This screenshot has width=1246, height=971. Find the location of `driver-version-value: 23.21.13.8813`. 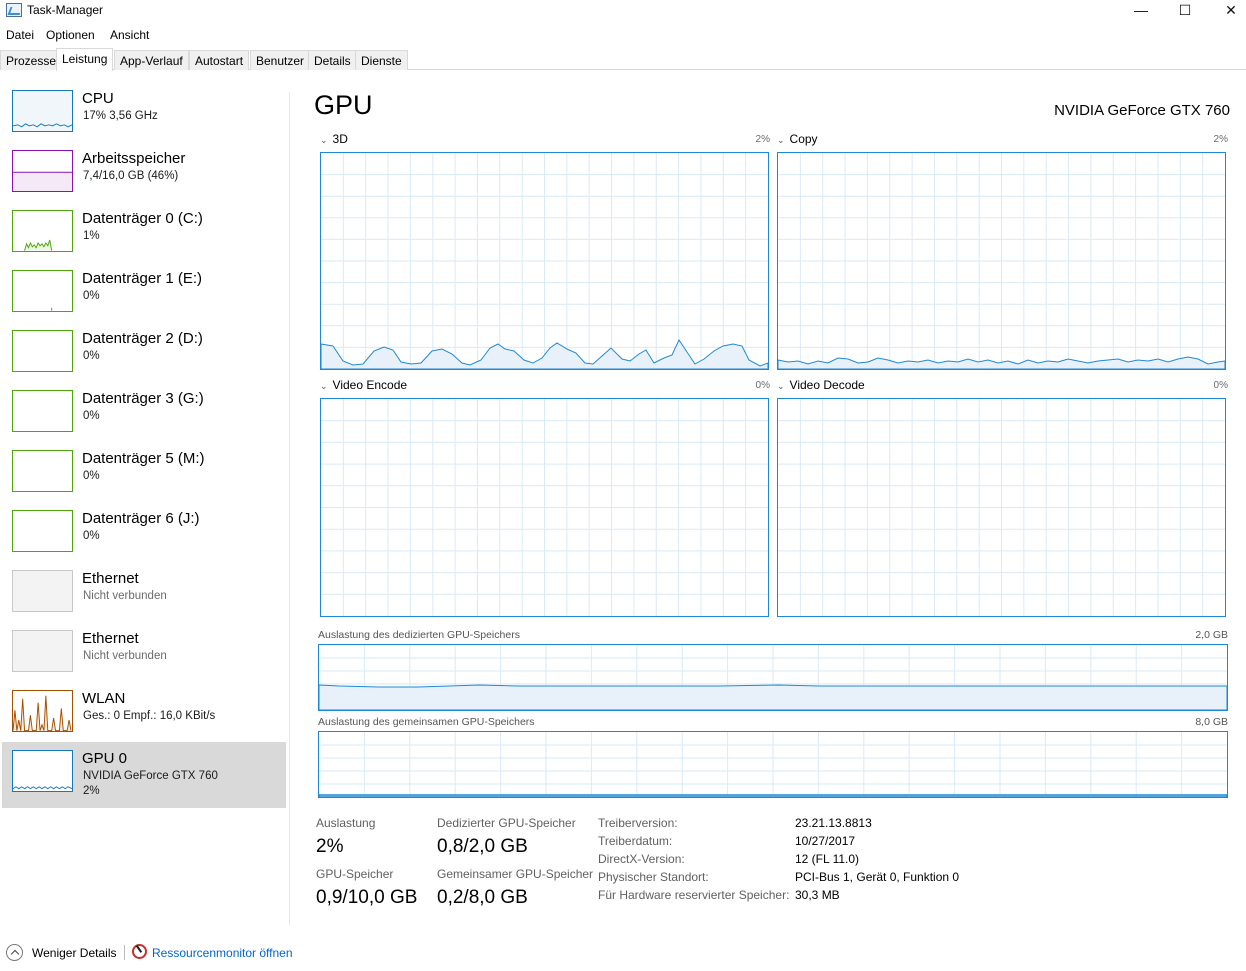

driver-version-value: 23.21.13.8813 is located at coordinates (833, 823).